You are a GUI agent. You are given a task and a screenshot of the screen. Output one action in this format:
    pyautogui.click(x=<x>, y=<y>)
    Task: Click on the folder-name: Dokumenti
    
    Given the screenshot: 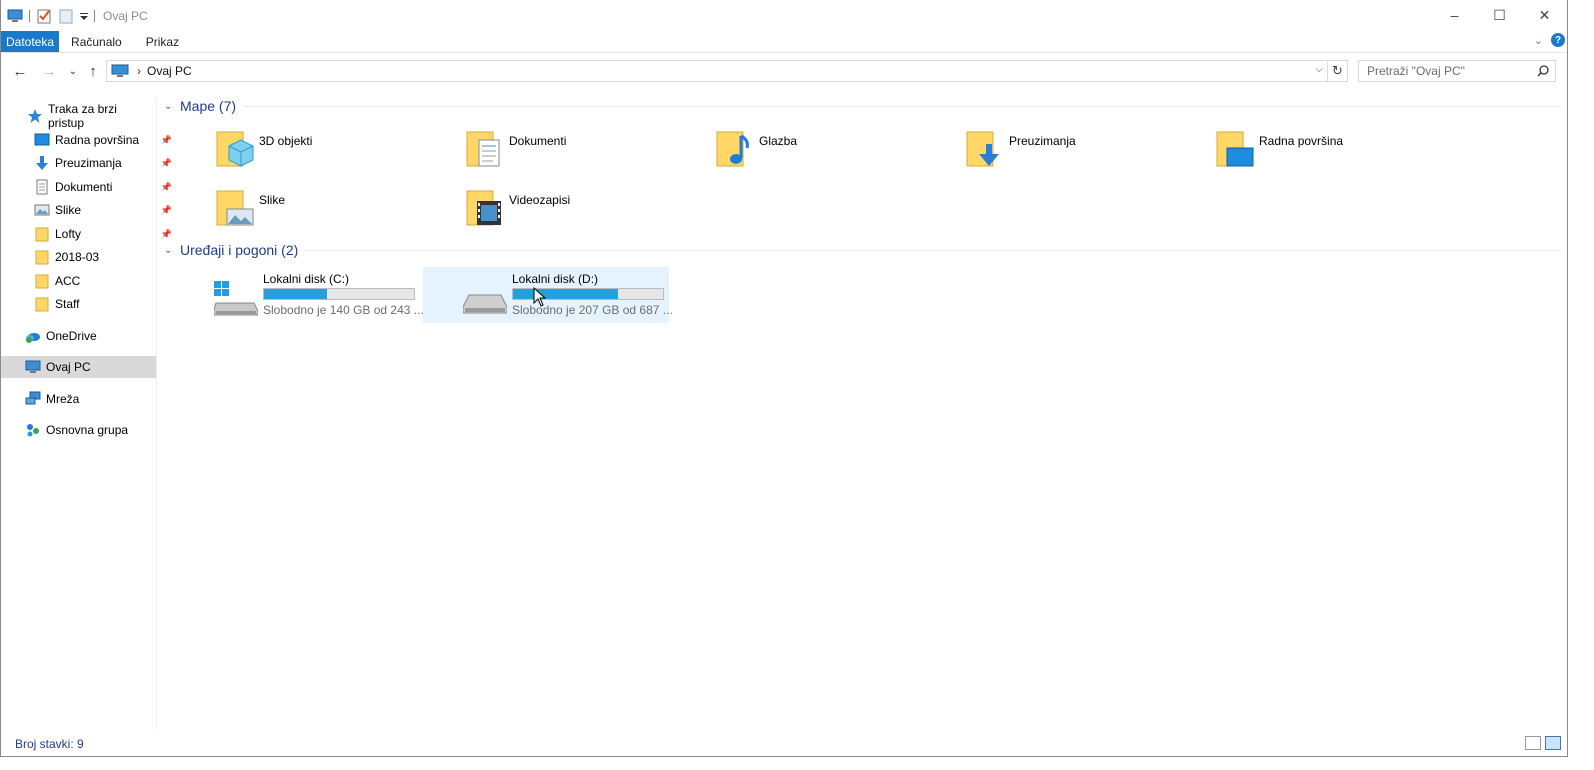 What is the action you would take?
    pyautogui.click(x=538, y=141)
    